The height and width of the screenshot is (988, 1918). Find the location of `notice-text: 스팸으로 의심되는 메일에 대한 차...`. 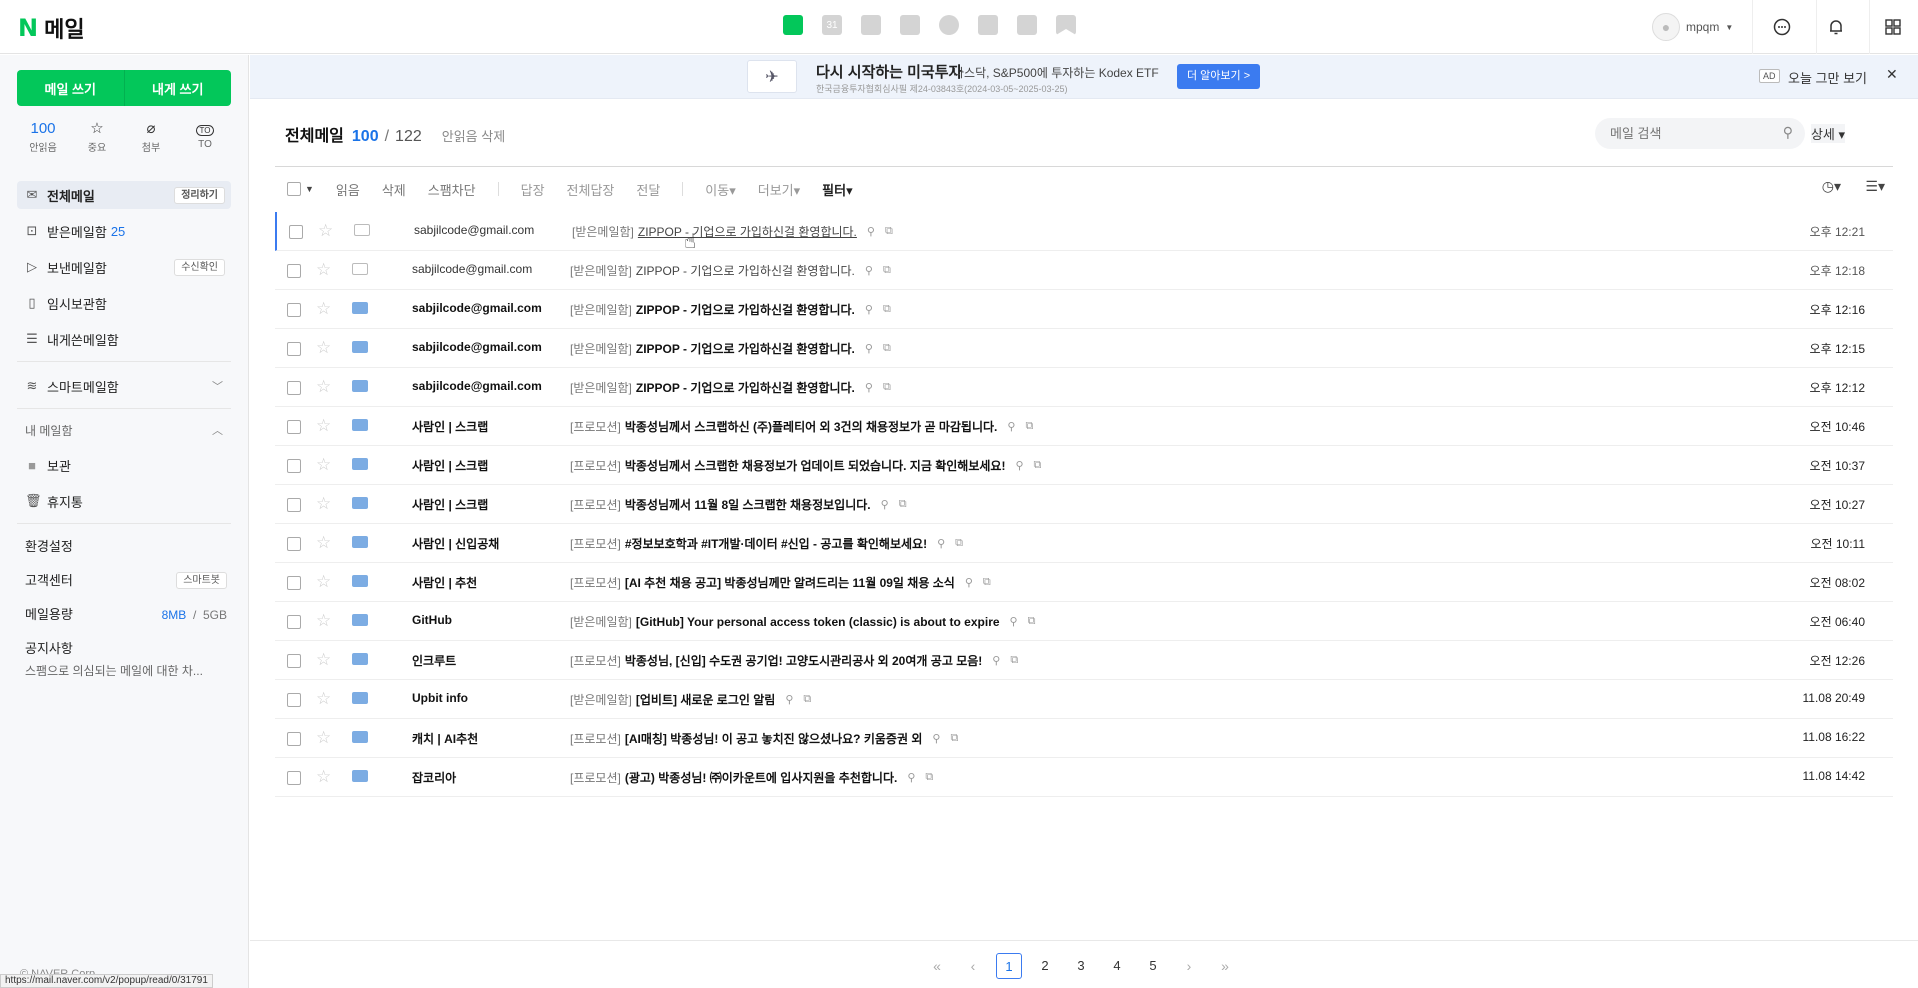

notice-text: 스팸으로 의심되는 메일에 대한 차... is located at coordinates (124, 670).